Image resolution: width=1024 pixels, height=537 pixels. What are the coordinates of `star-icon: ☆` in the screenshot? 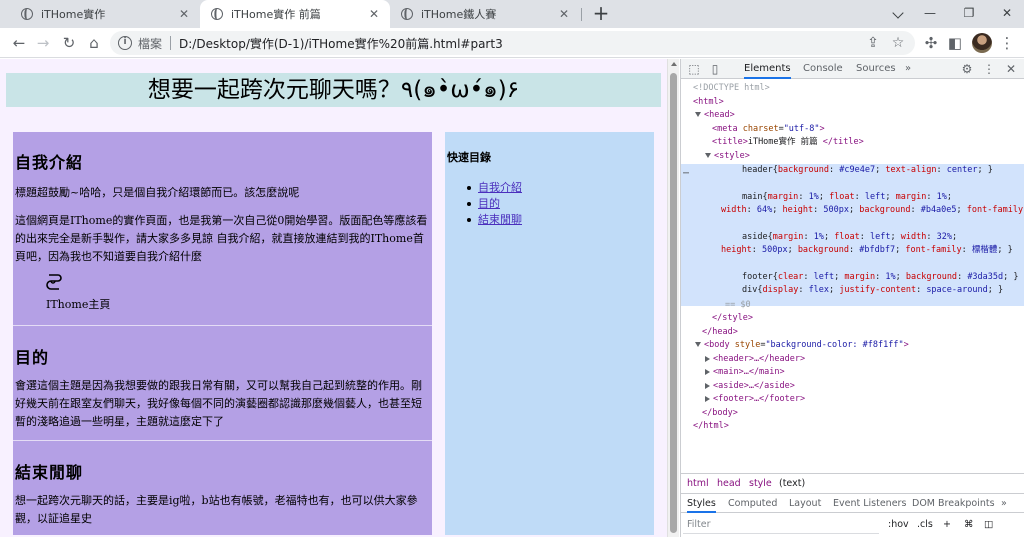 It's located at (898, 43).